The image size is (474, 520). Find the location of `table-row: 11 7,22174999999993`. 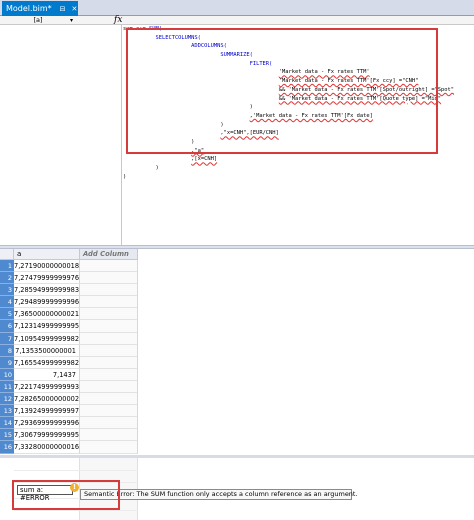

table-row: 11 7,22174999999993 is located at coordinates (69, 387).